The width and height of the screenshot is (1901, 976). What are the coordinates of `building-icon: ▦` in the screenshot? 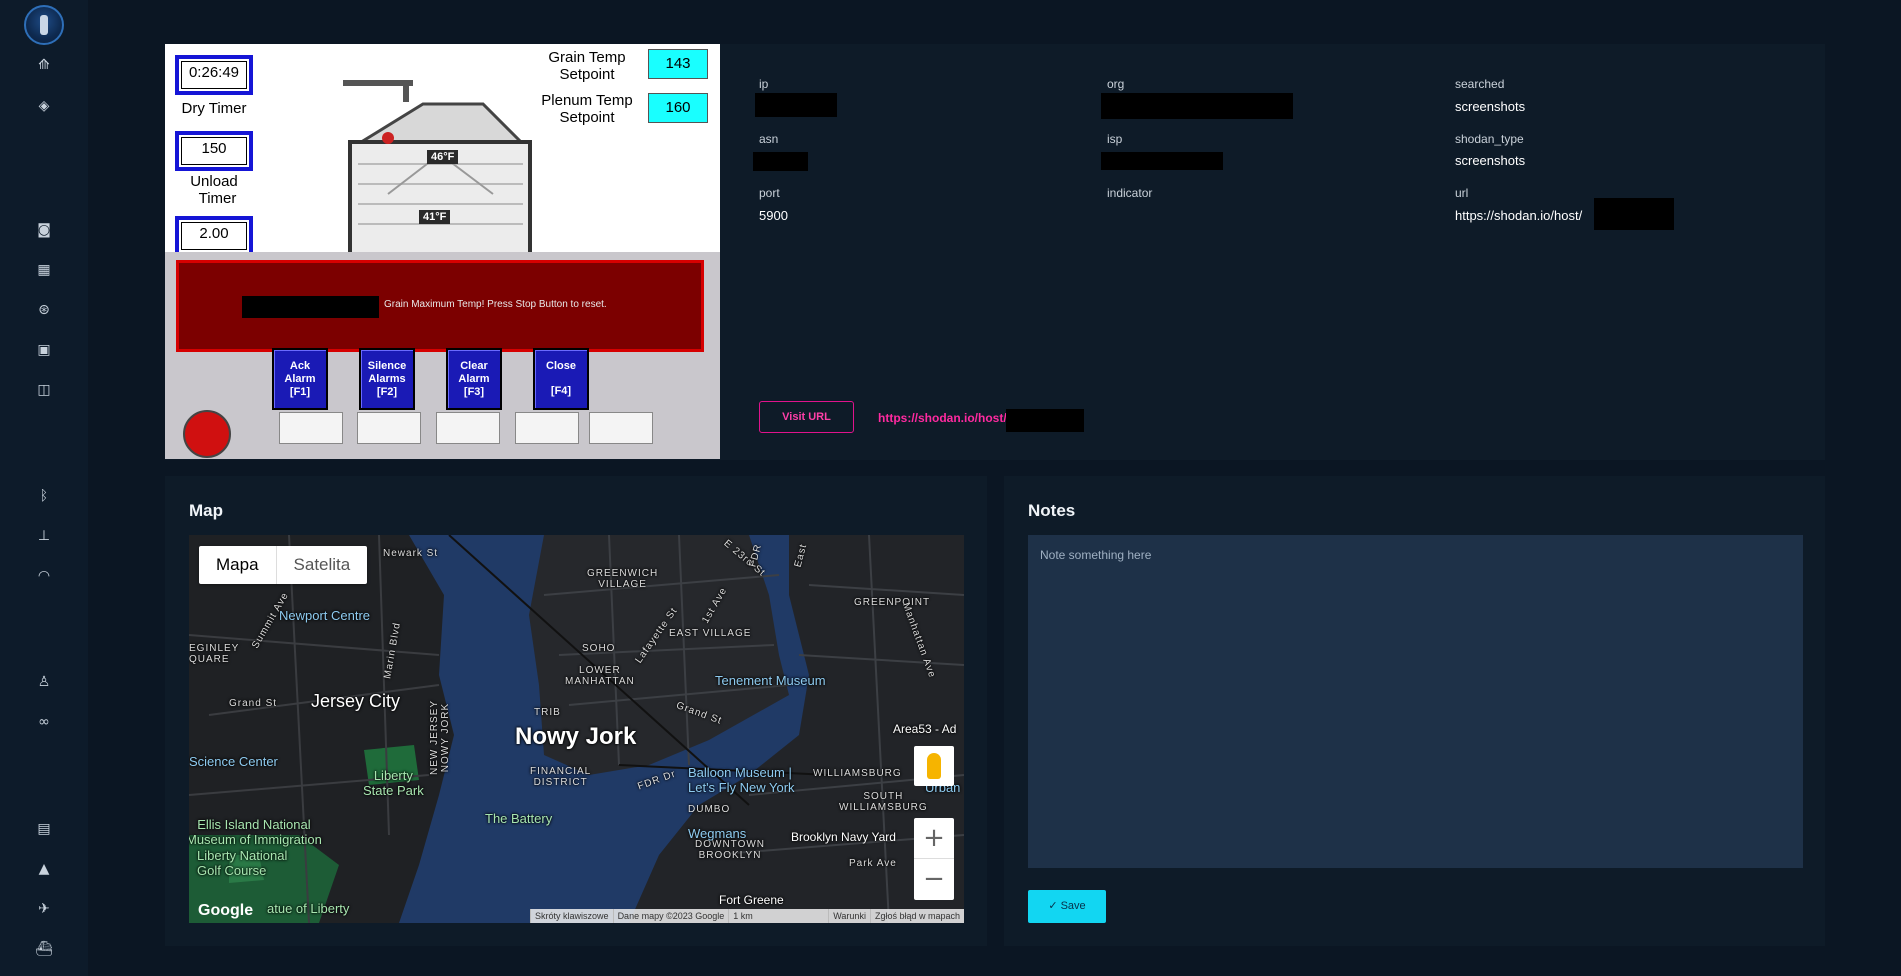 It's located at (44, 270).